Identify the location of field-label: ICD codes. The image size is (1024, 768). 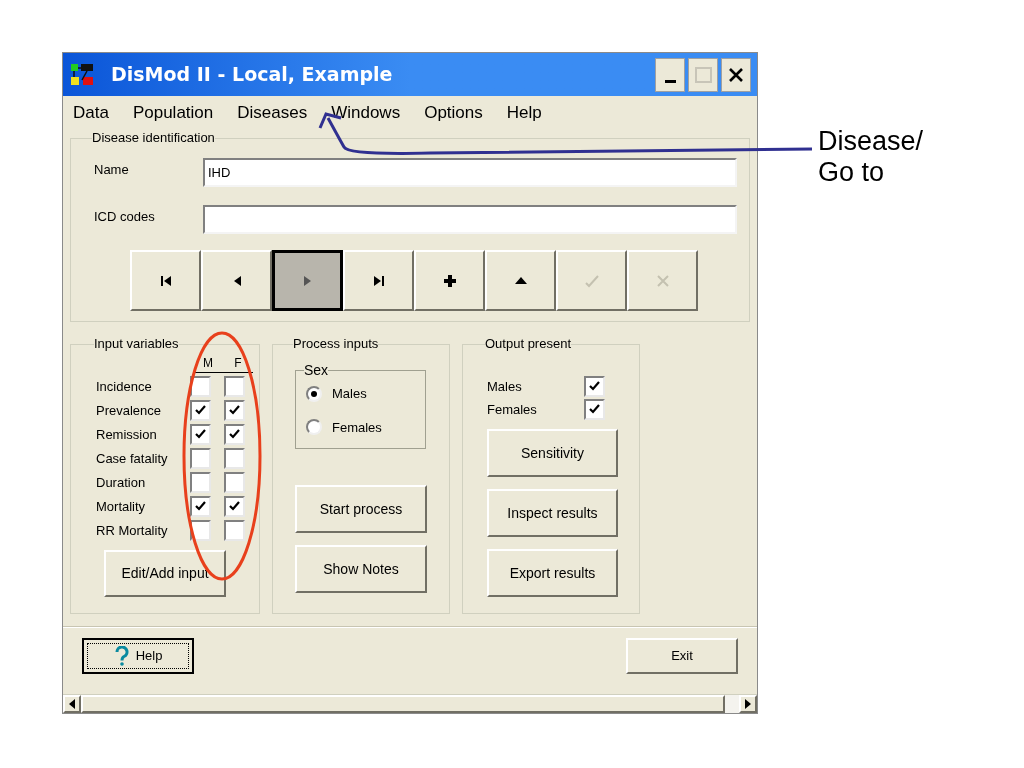
(125, 216).